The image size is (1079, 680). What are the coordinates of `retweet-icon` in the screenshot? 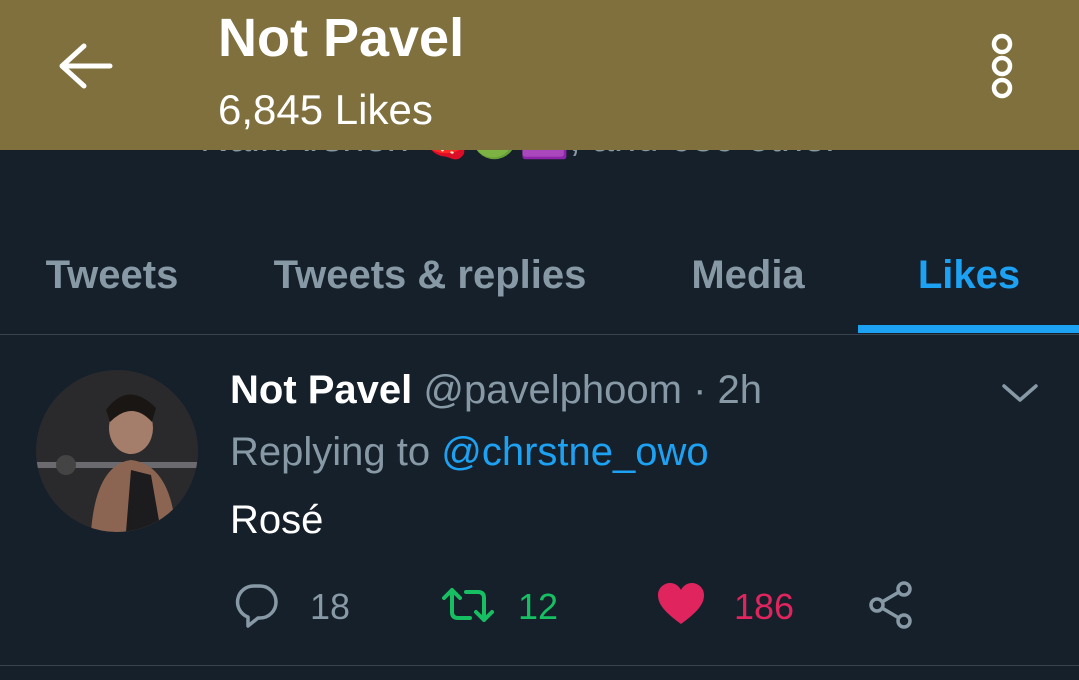 It's located at (468, 607).